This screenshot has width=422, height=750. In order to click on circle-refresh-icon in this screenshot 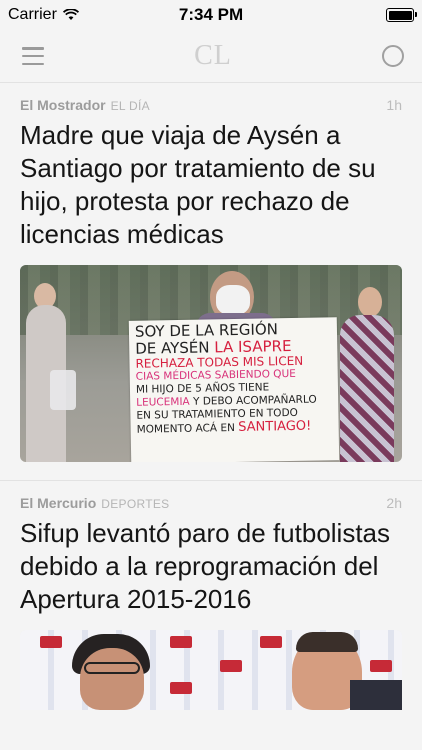, I will do `click(393, 56)`.